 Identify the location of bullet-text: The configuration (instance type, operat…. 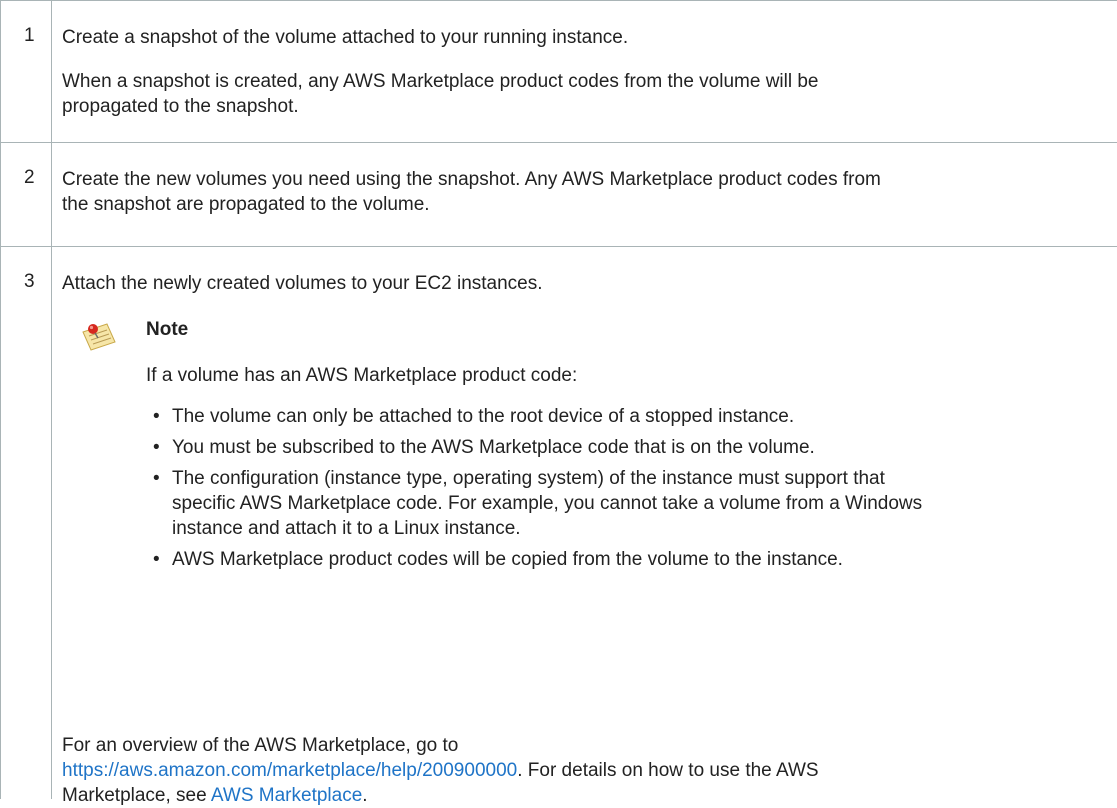
(528, 478).